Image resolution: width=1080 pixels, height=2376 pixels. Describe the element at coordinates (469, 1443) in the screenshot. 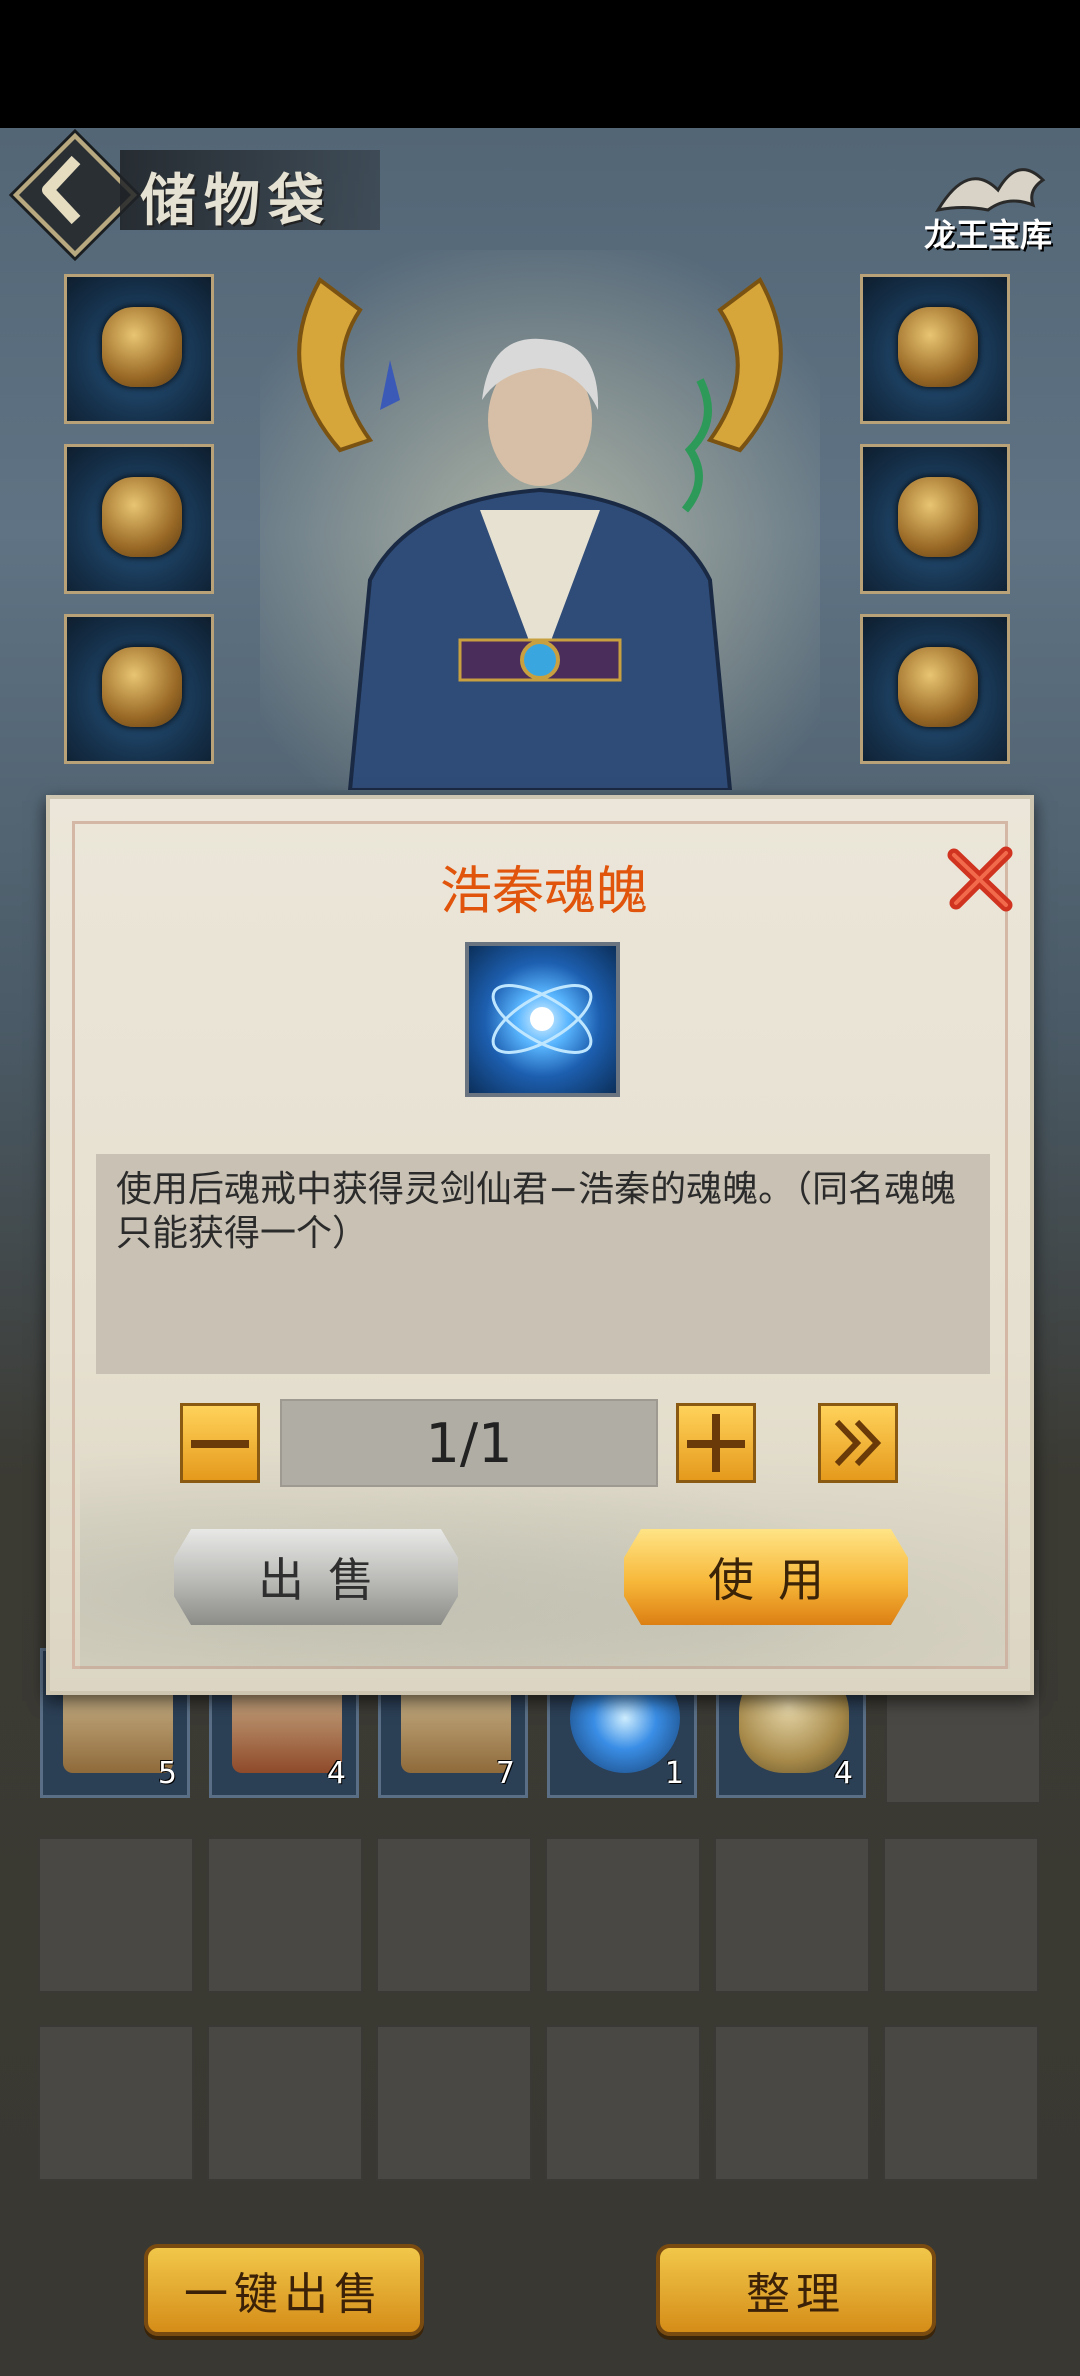

I see `quantity-field: 1/1` at that location.